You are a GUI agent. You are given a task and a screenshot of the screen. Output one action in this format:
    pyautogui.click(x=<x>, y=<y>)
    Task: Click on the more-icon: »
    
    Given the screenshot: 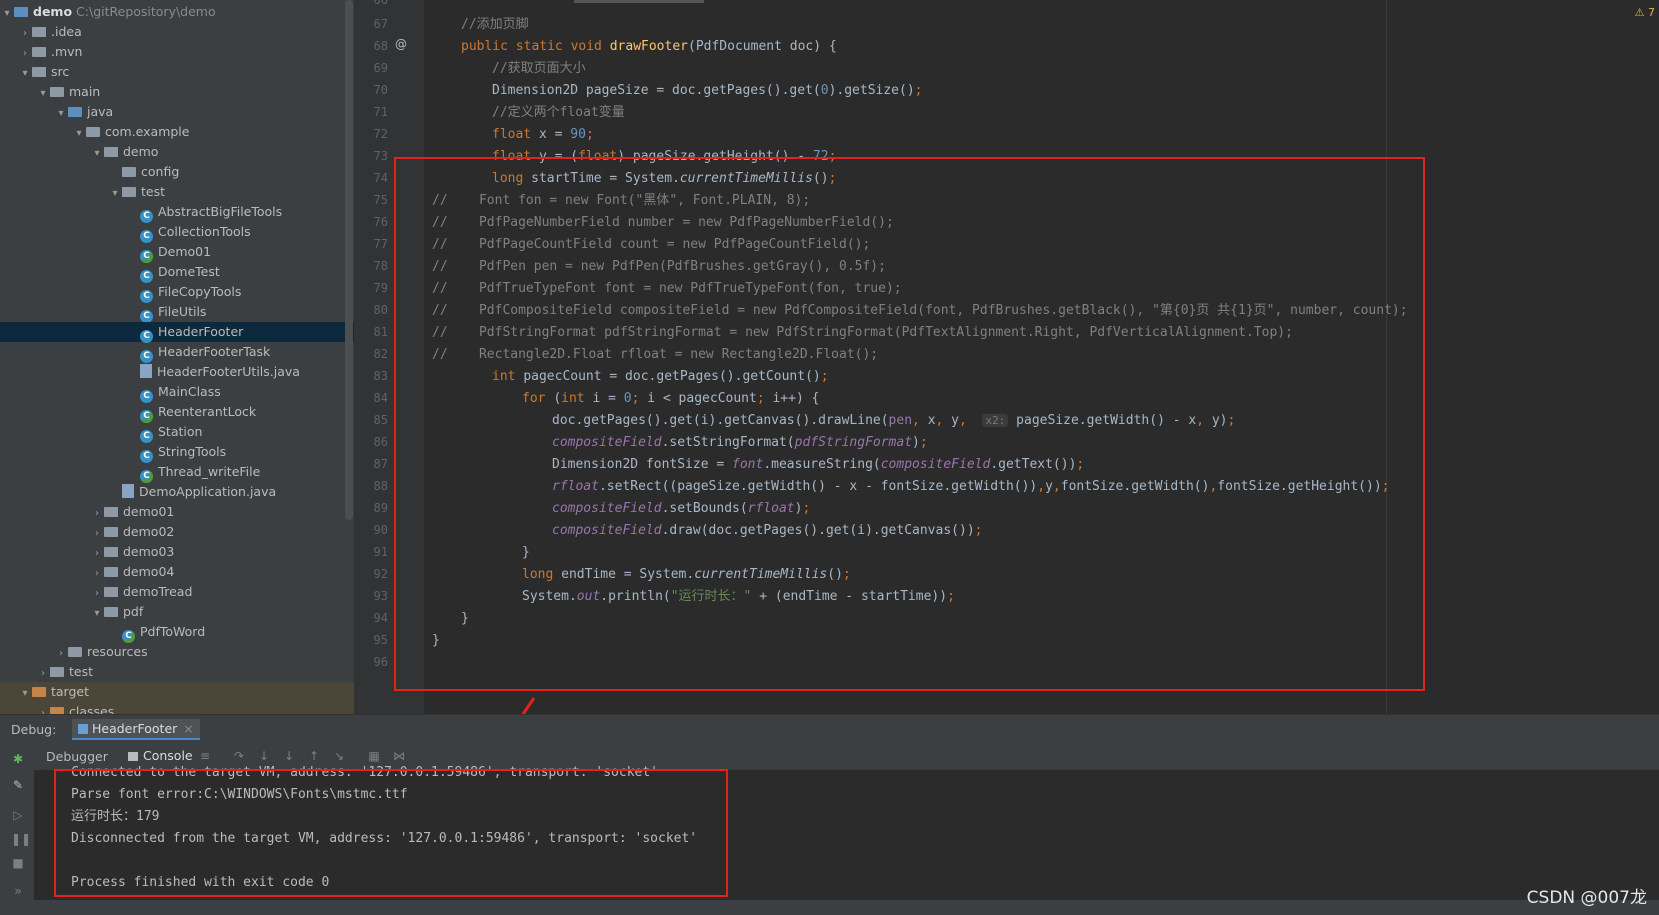 What is the action you would take?
    pyautogui.click(x=18, y=891)
    